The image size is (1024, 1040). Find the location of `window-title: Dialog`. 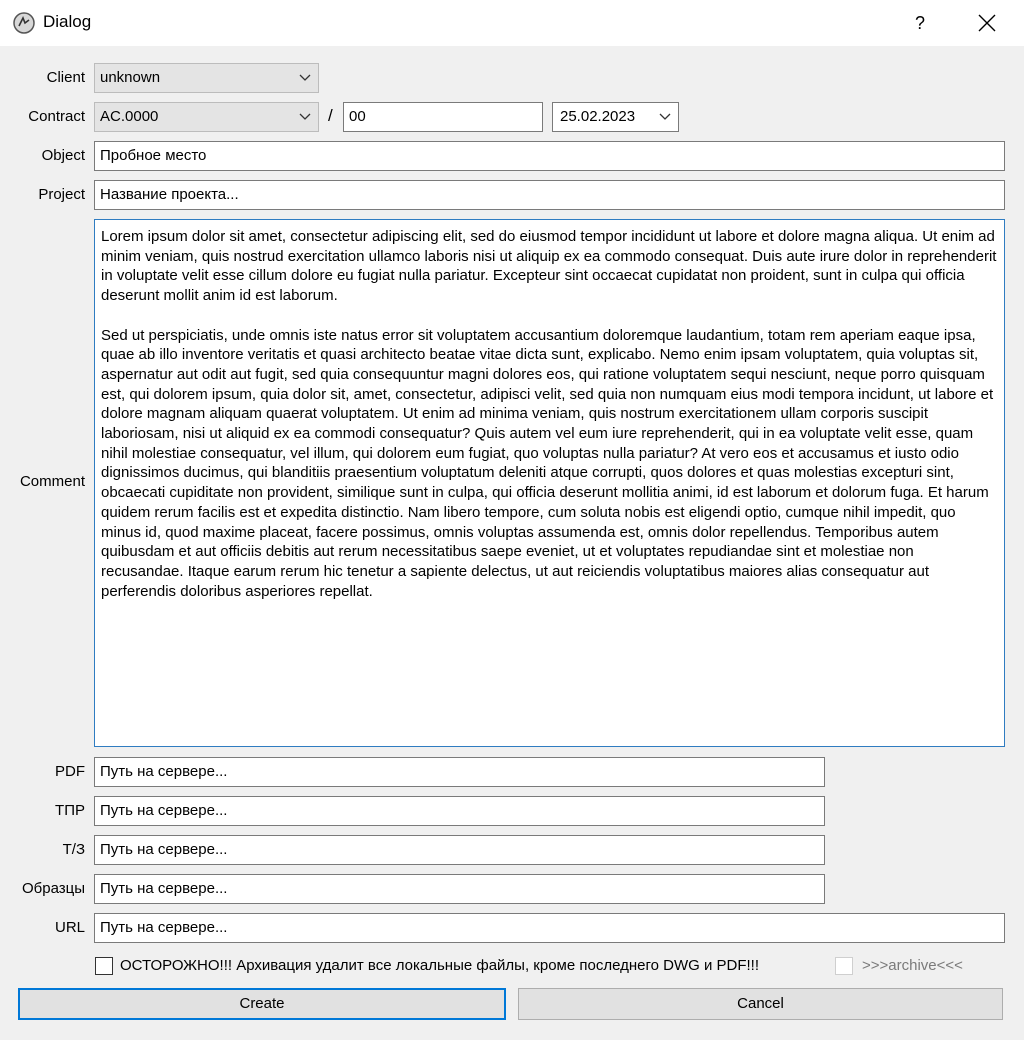

window-title: Dialog is located at coordinates (67, 21).